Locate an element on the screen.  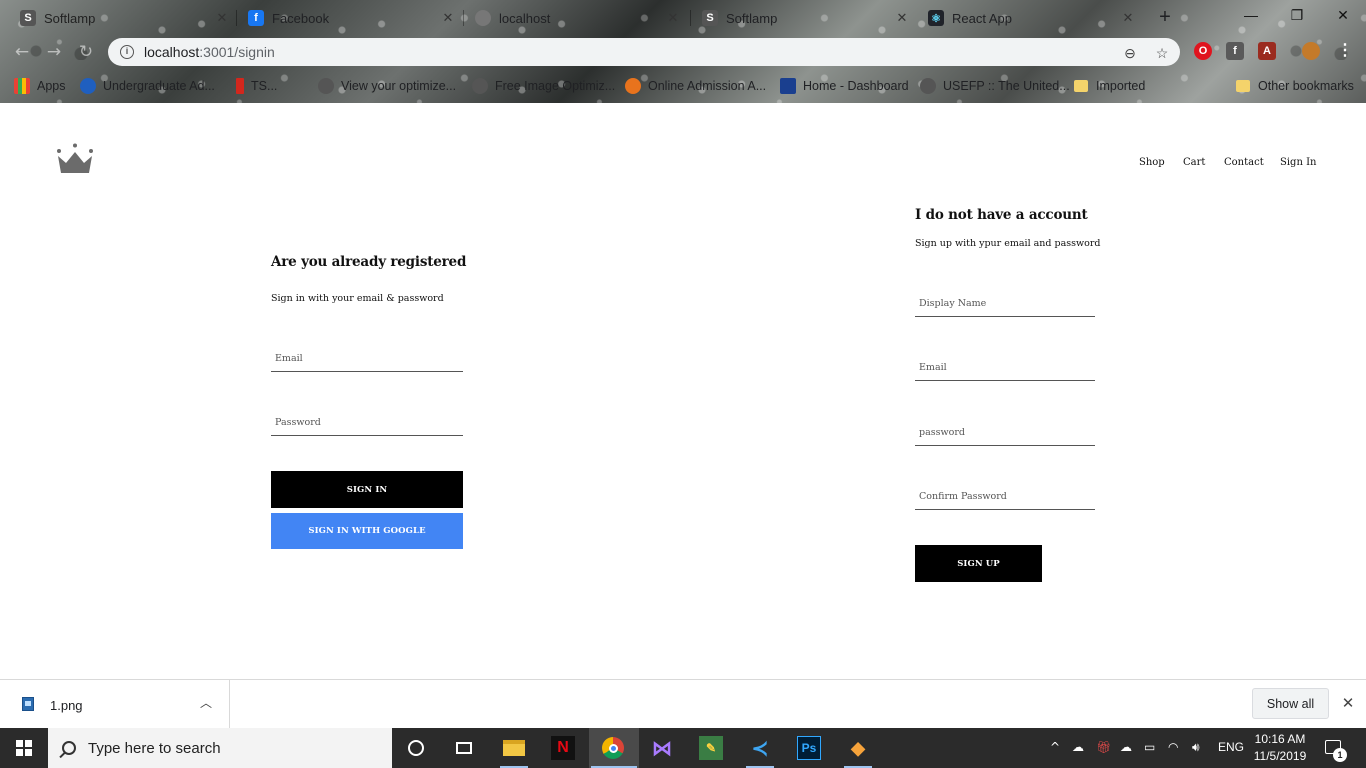
sign-in-with-google-button: Sign in with Google is located at coordinates (367, 531).